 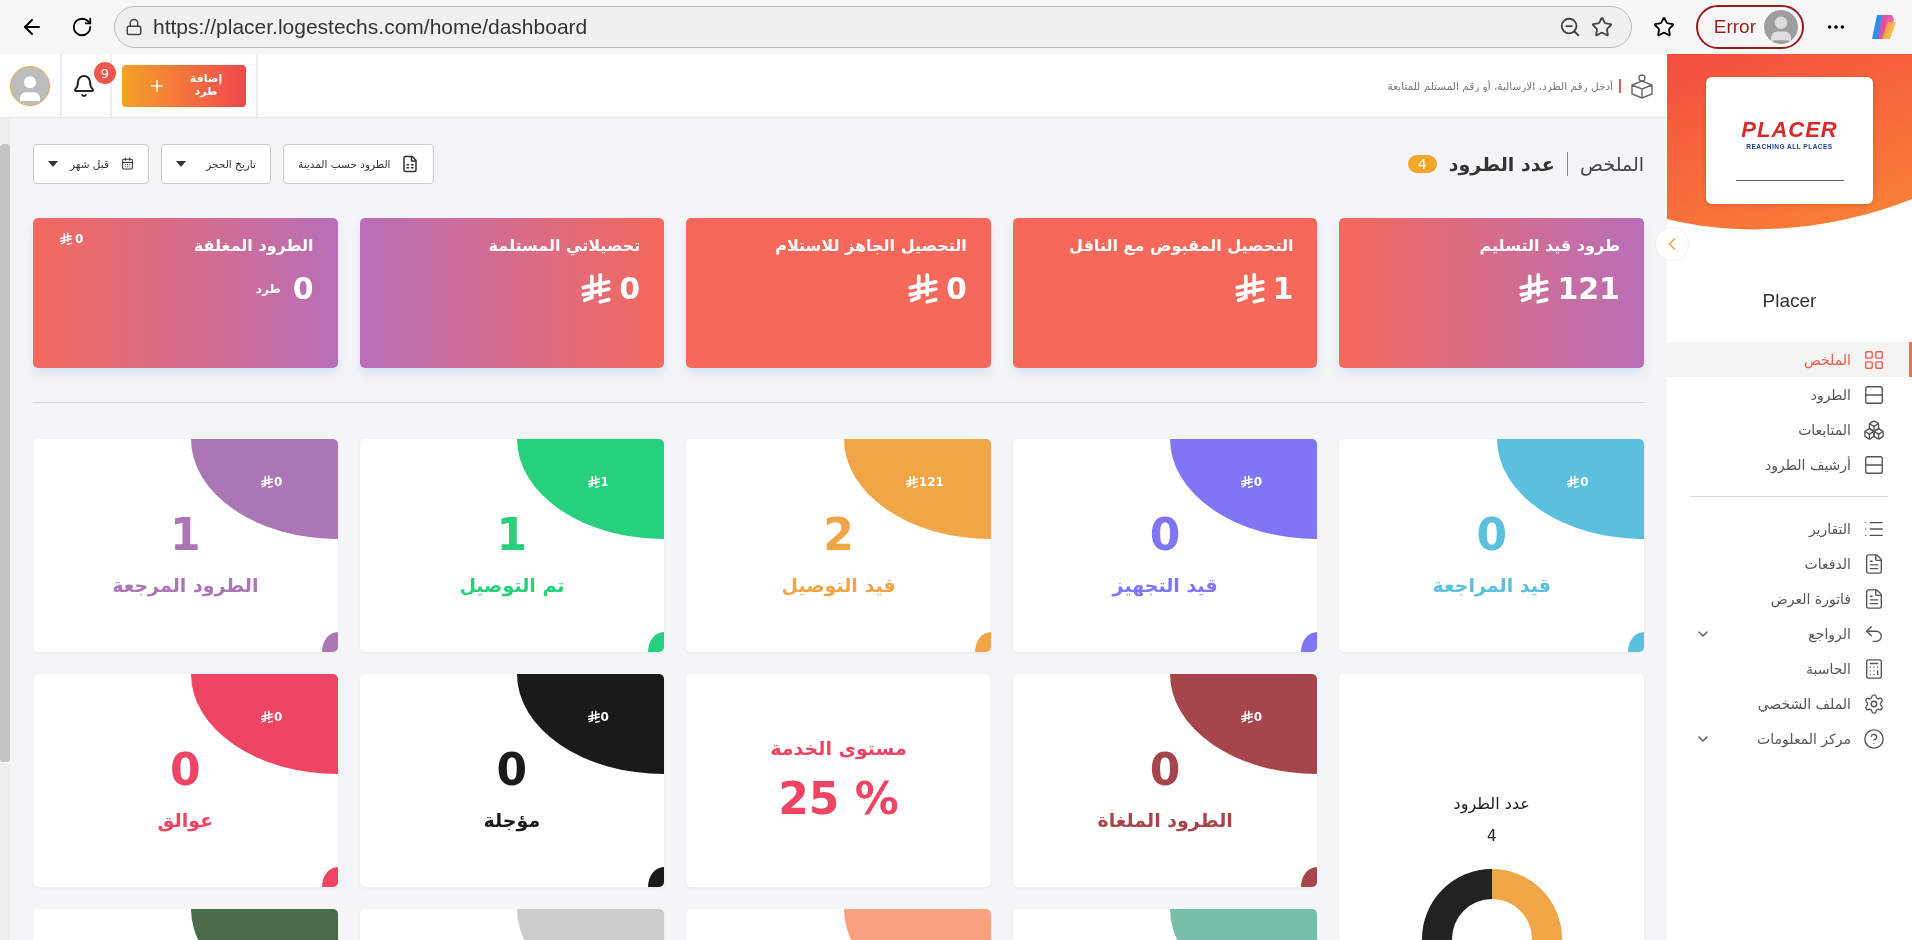 I want to click on status-label: الطرود المرجعة, so click(x=185, y=585).